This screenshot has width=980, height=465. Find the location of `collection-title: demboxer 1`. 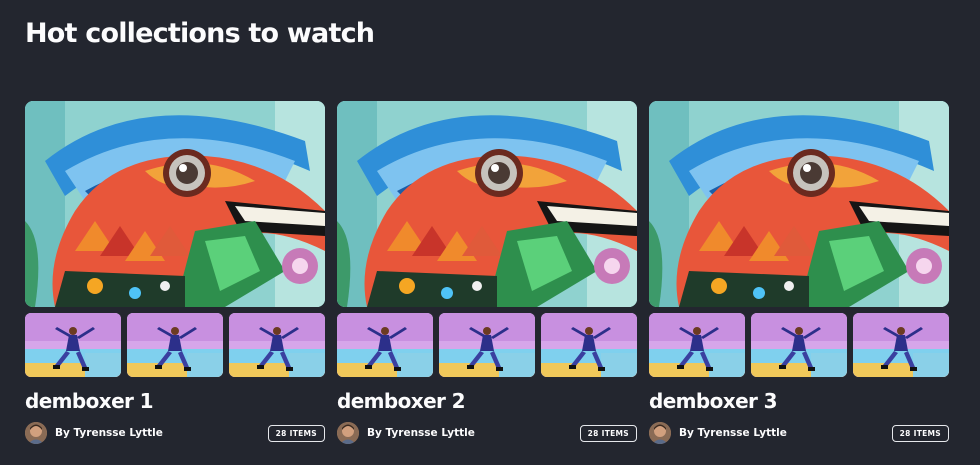

collection-title: demboxer 1 is located at coordinates (175, 401).